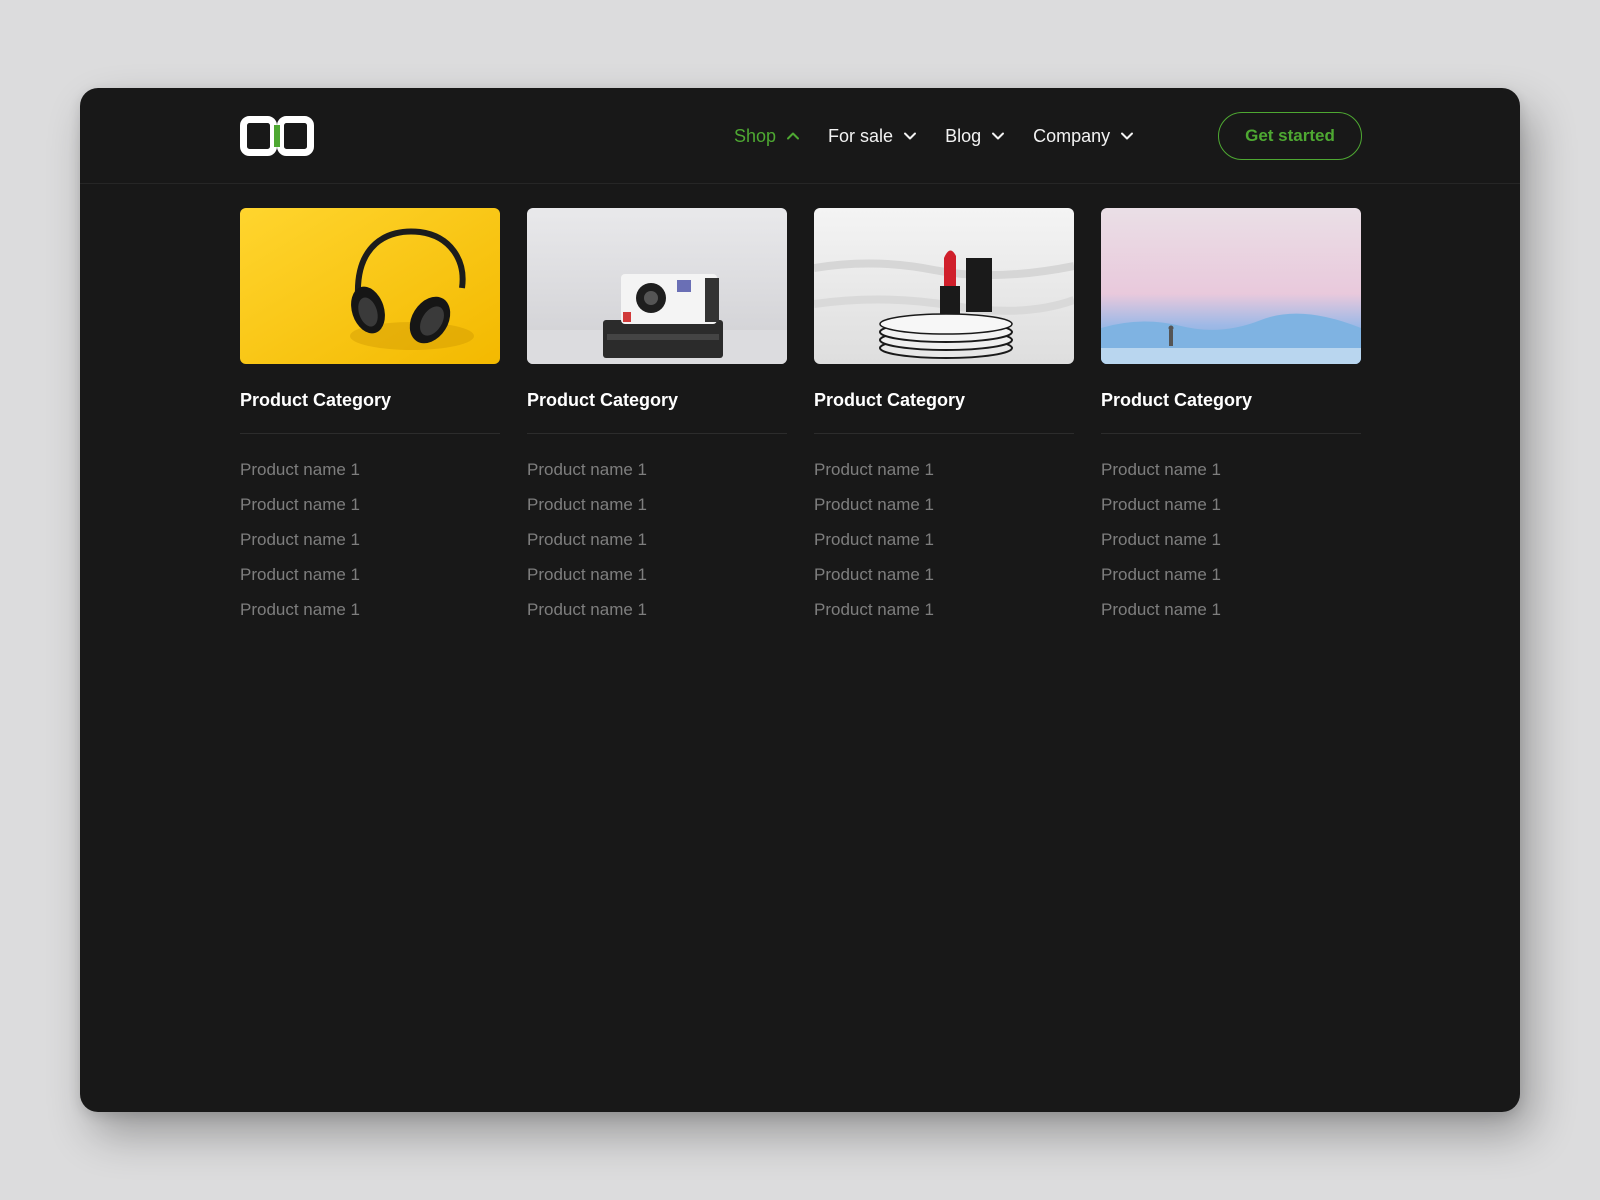  I want to click on nav-item-shop: Shop, so click(767, 136).